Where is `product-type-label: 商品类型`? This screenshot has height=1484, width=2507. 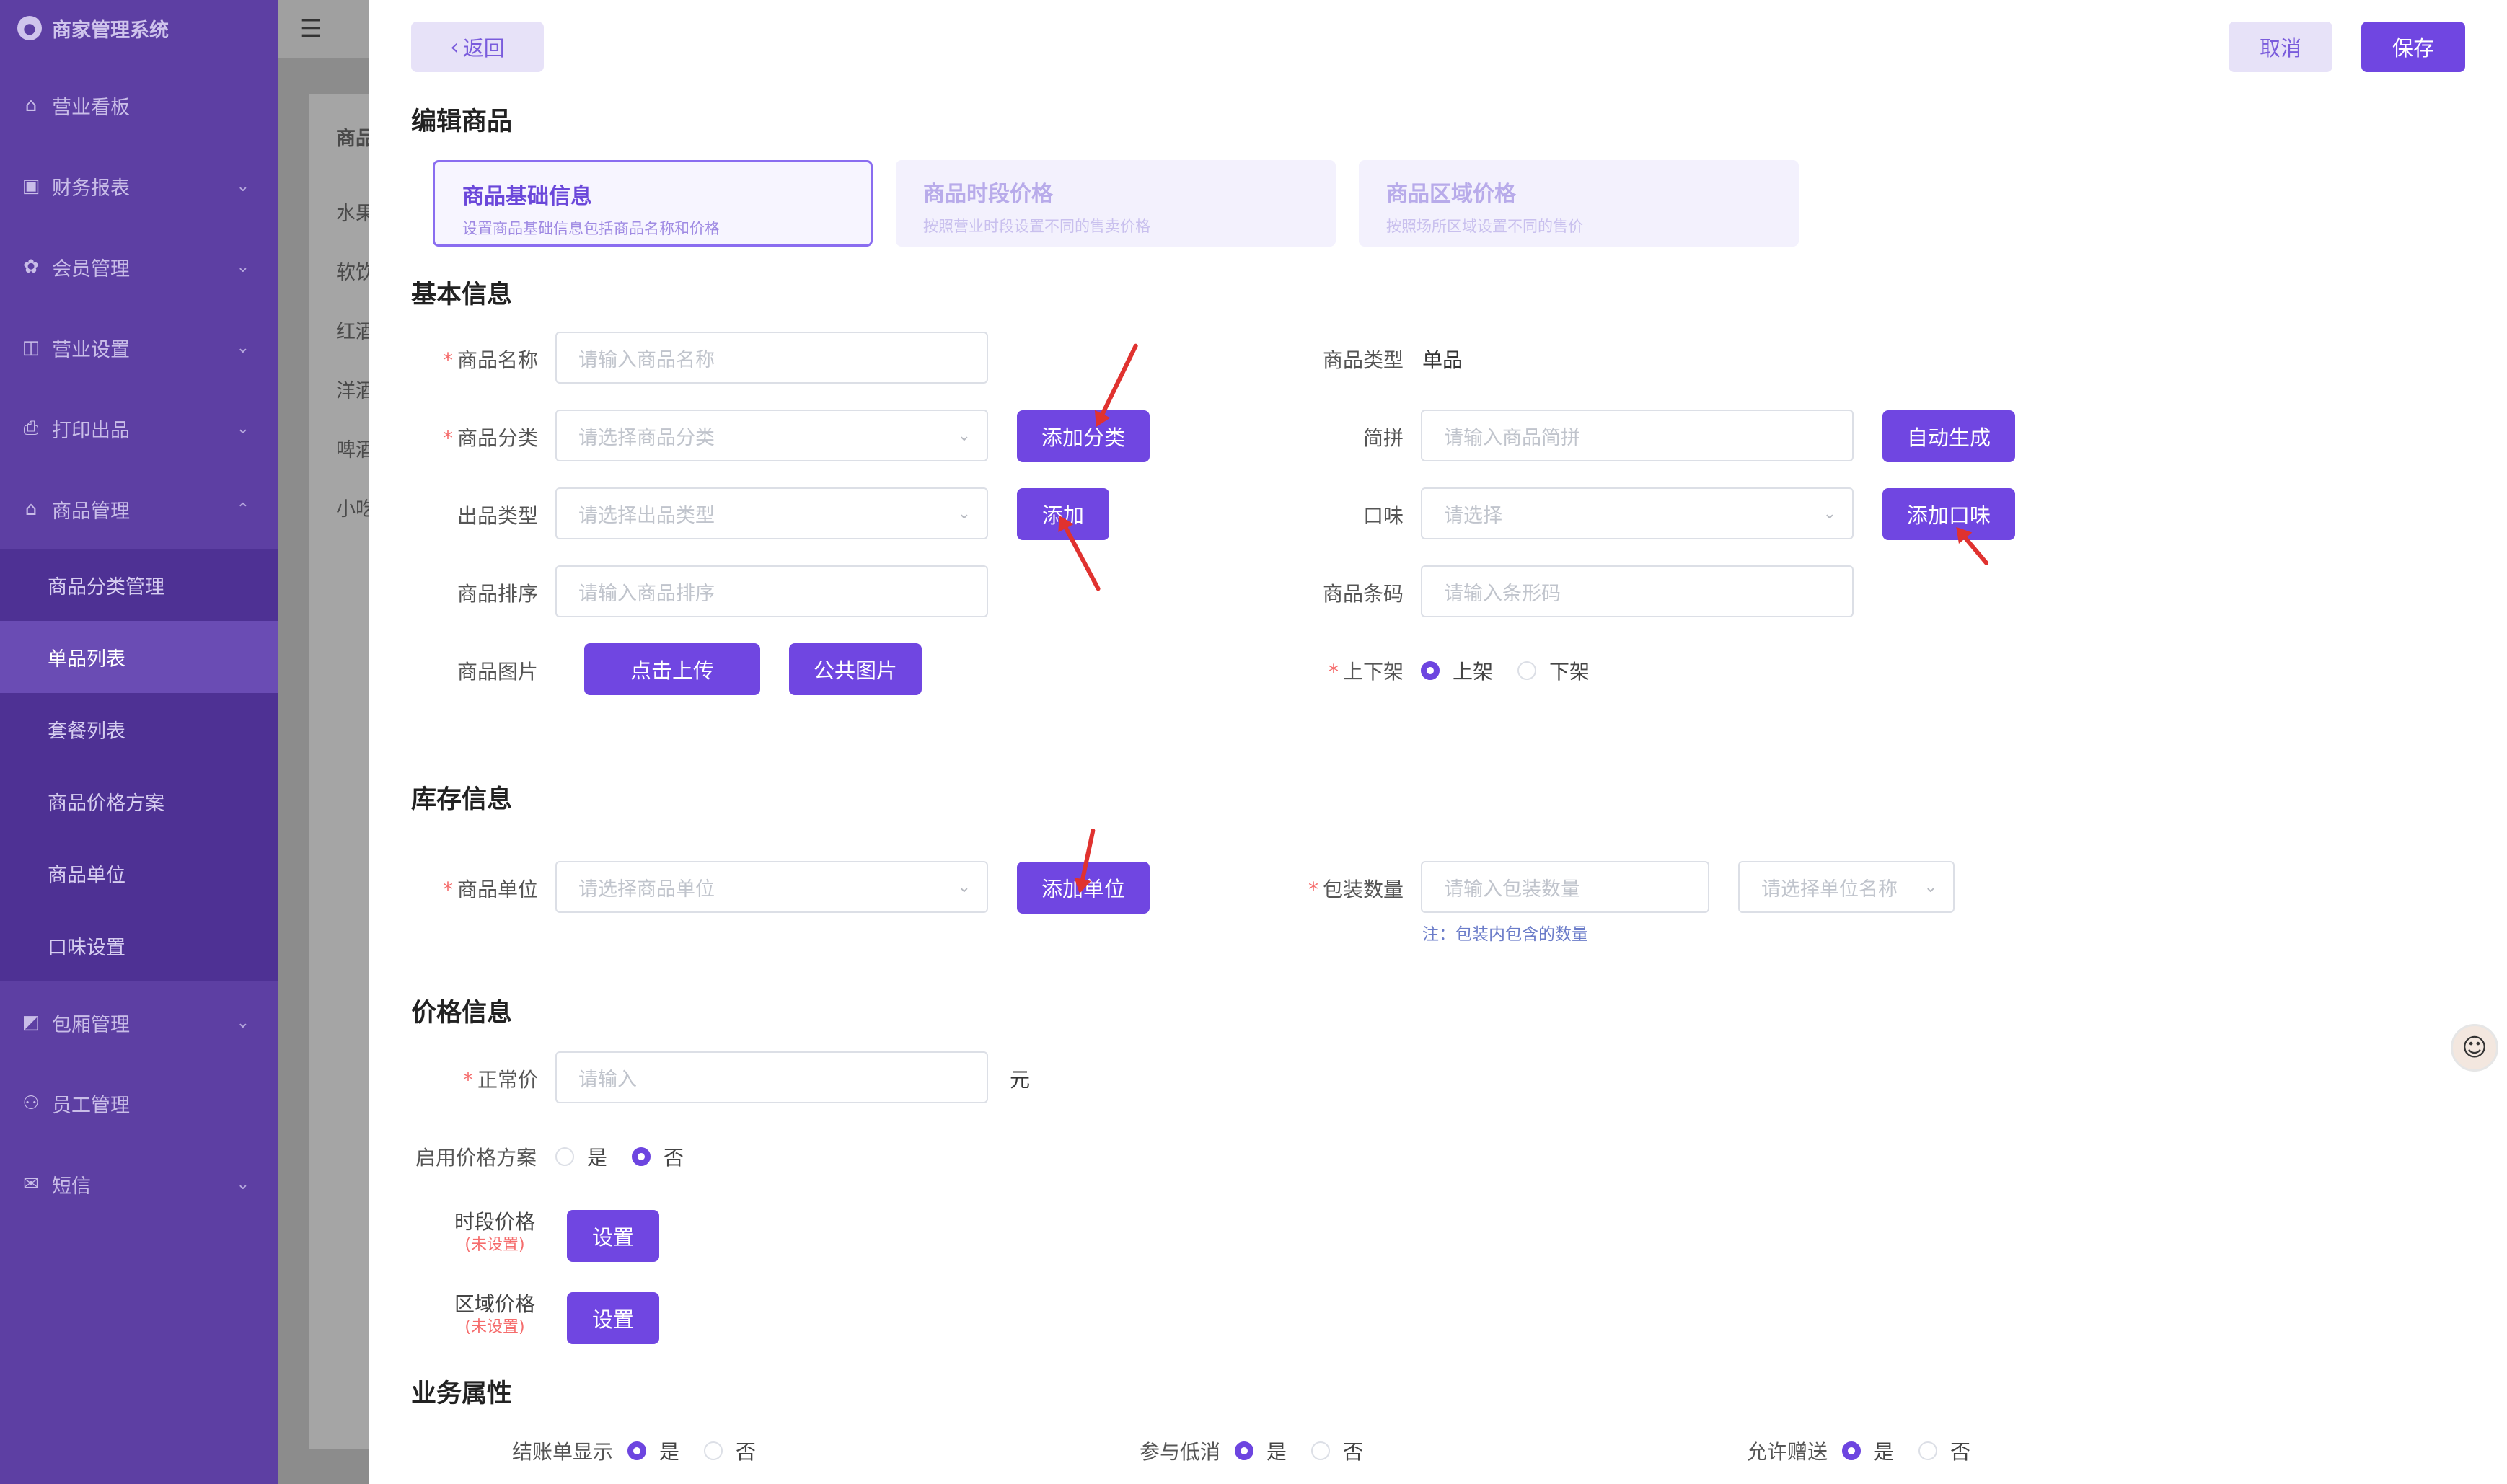
product-type-label: 商品类型 is located at coordinates (1363, 360).